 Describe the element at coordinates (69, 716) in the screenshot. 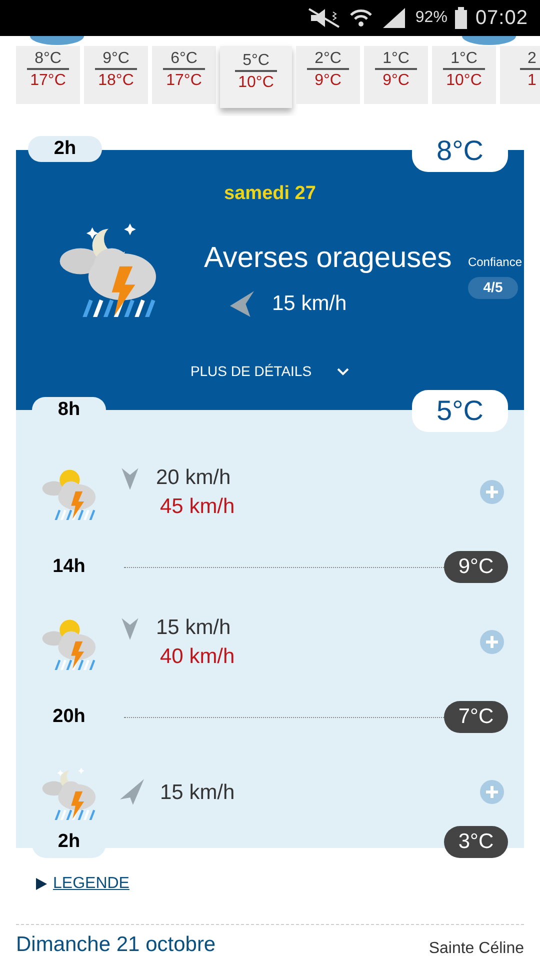

I see `time-label: 20h` at that location.